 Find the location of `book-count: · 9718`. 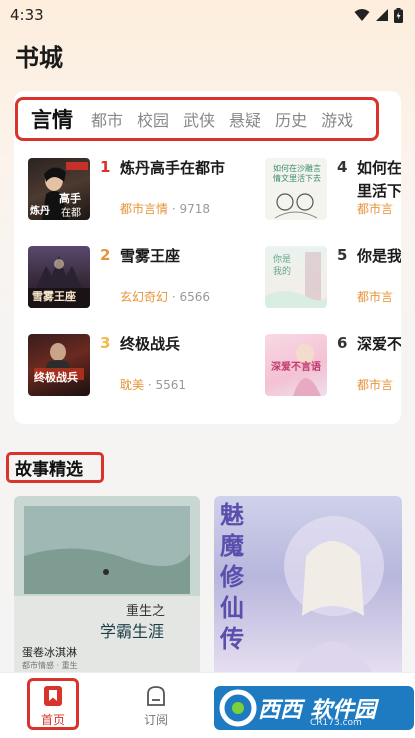

book-count: · 9718 is located at coordinates (189, 209).